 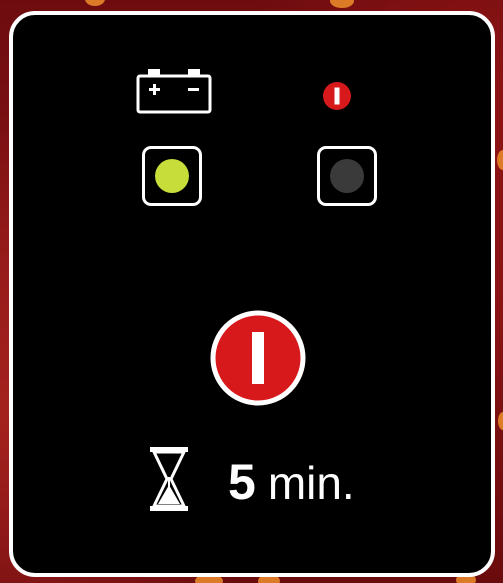 I want to click on timer-display: 5 min., so click(x=280, y=479).